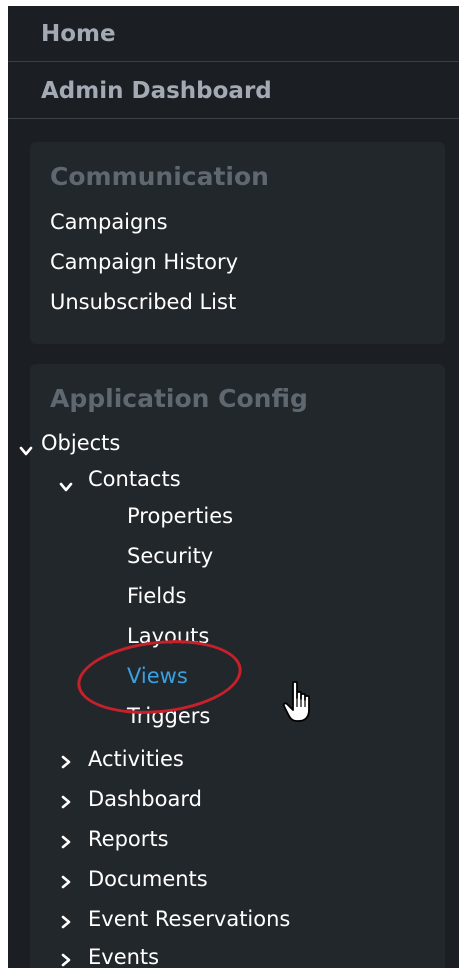  I want to click on tree-item-views: Views, so click(157, 676).